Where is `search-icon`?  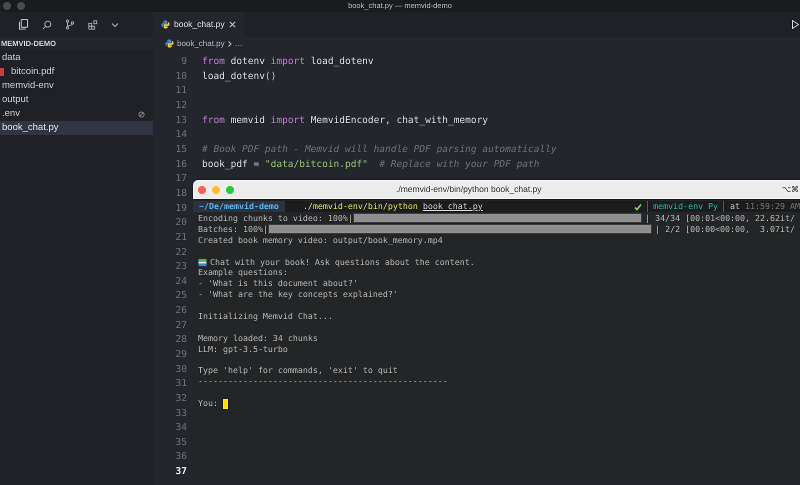 search-icon is located at coordinates (47, 25).